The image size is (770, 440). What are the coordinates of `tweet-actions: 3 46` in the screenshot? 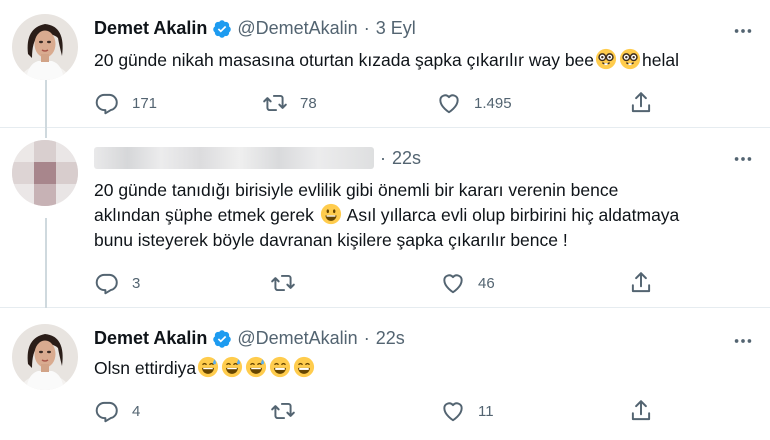 It's located at (374, 283).